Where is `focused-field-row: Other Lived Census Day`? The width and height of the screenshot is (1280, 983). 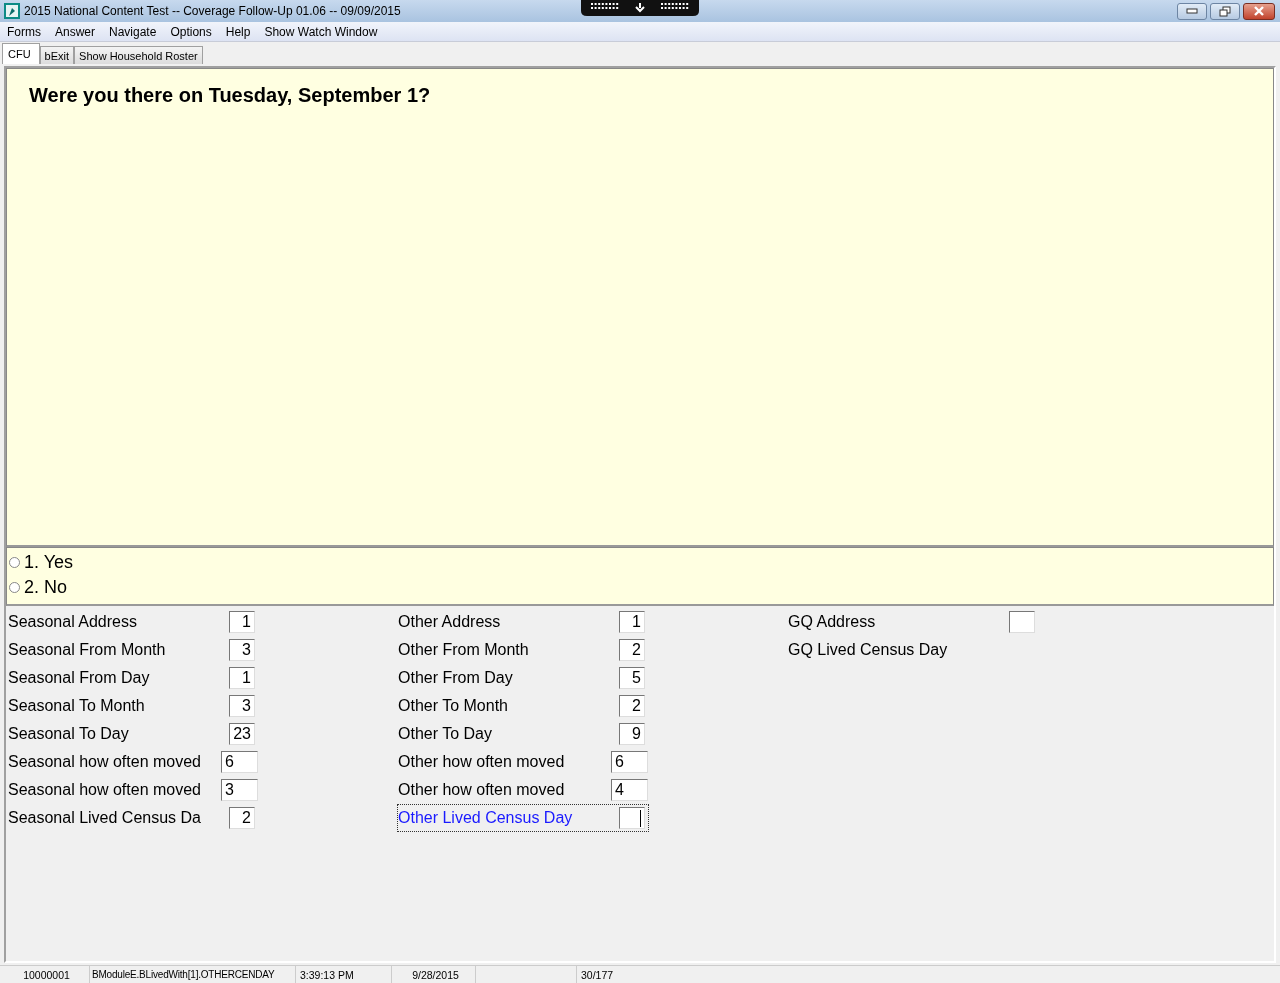
focused-field-row: Other Lived Census Day is located at coordinates (523, 818).